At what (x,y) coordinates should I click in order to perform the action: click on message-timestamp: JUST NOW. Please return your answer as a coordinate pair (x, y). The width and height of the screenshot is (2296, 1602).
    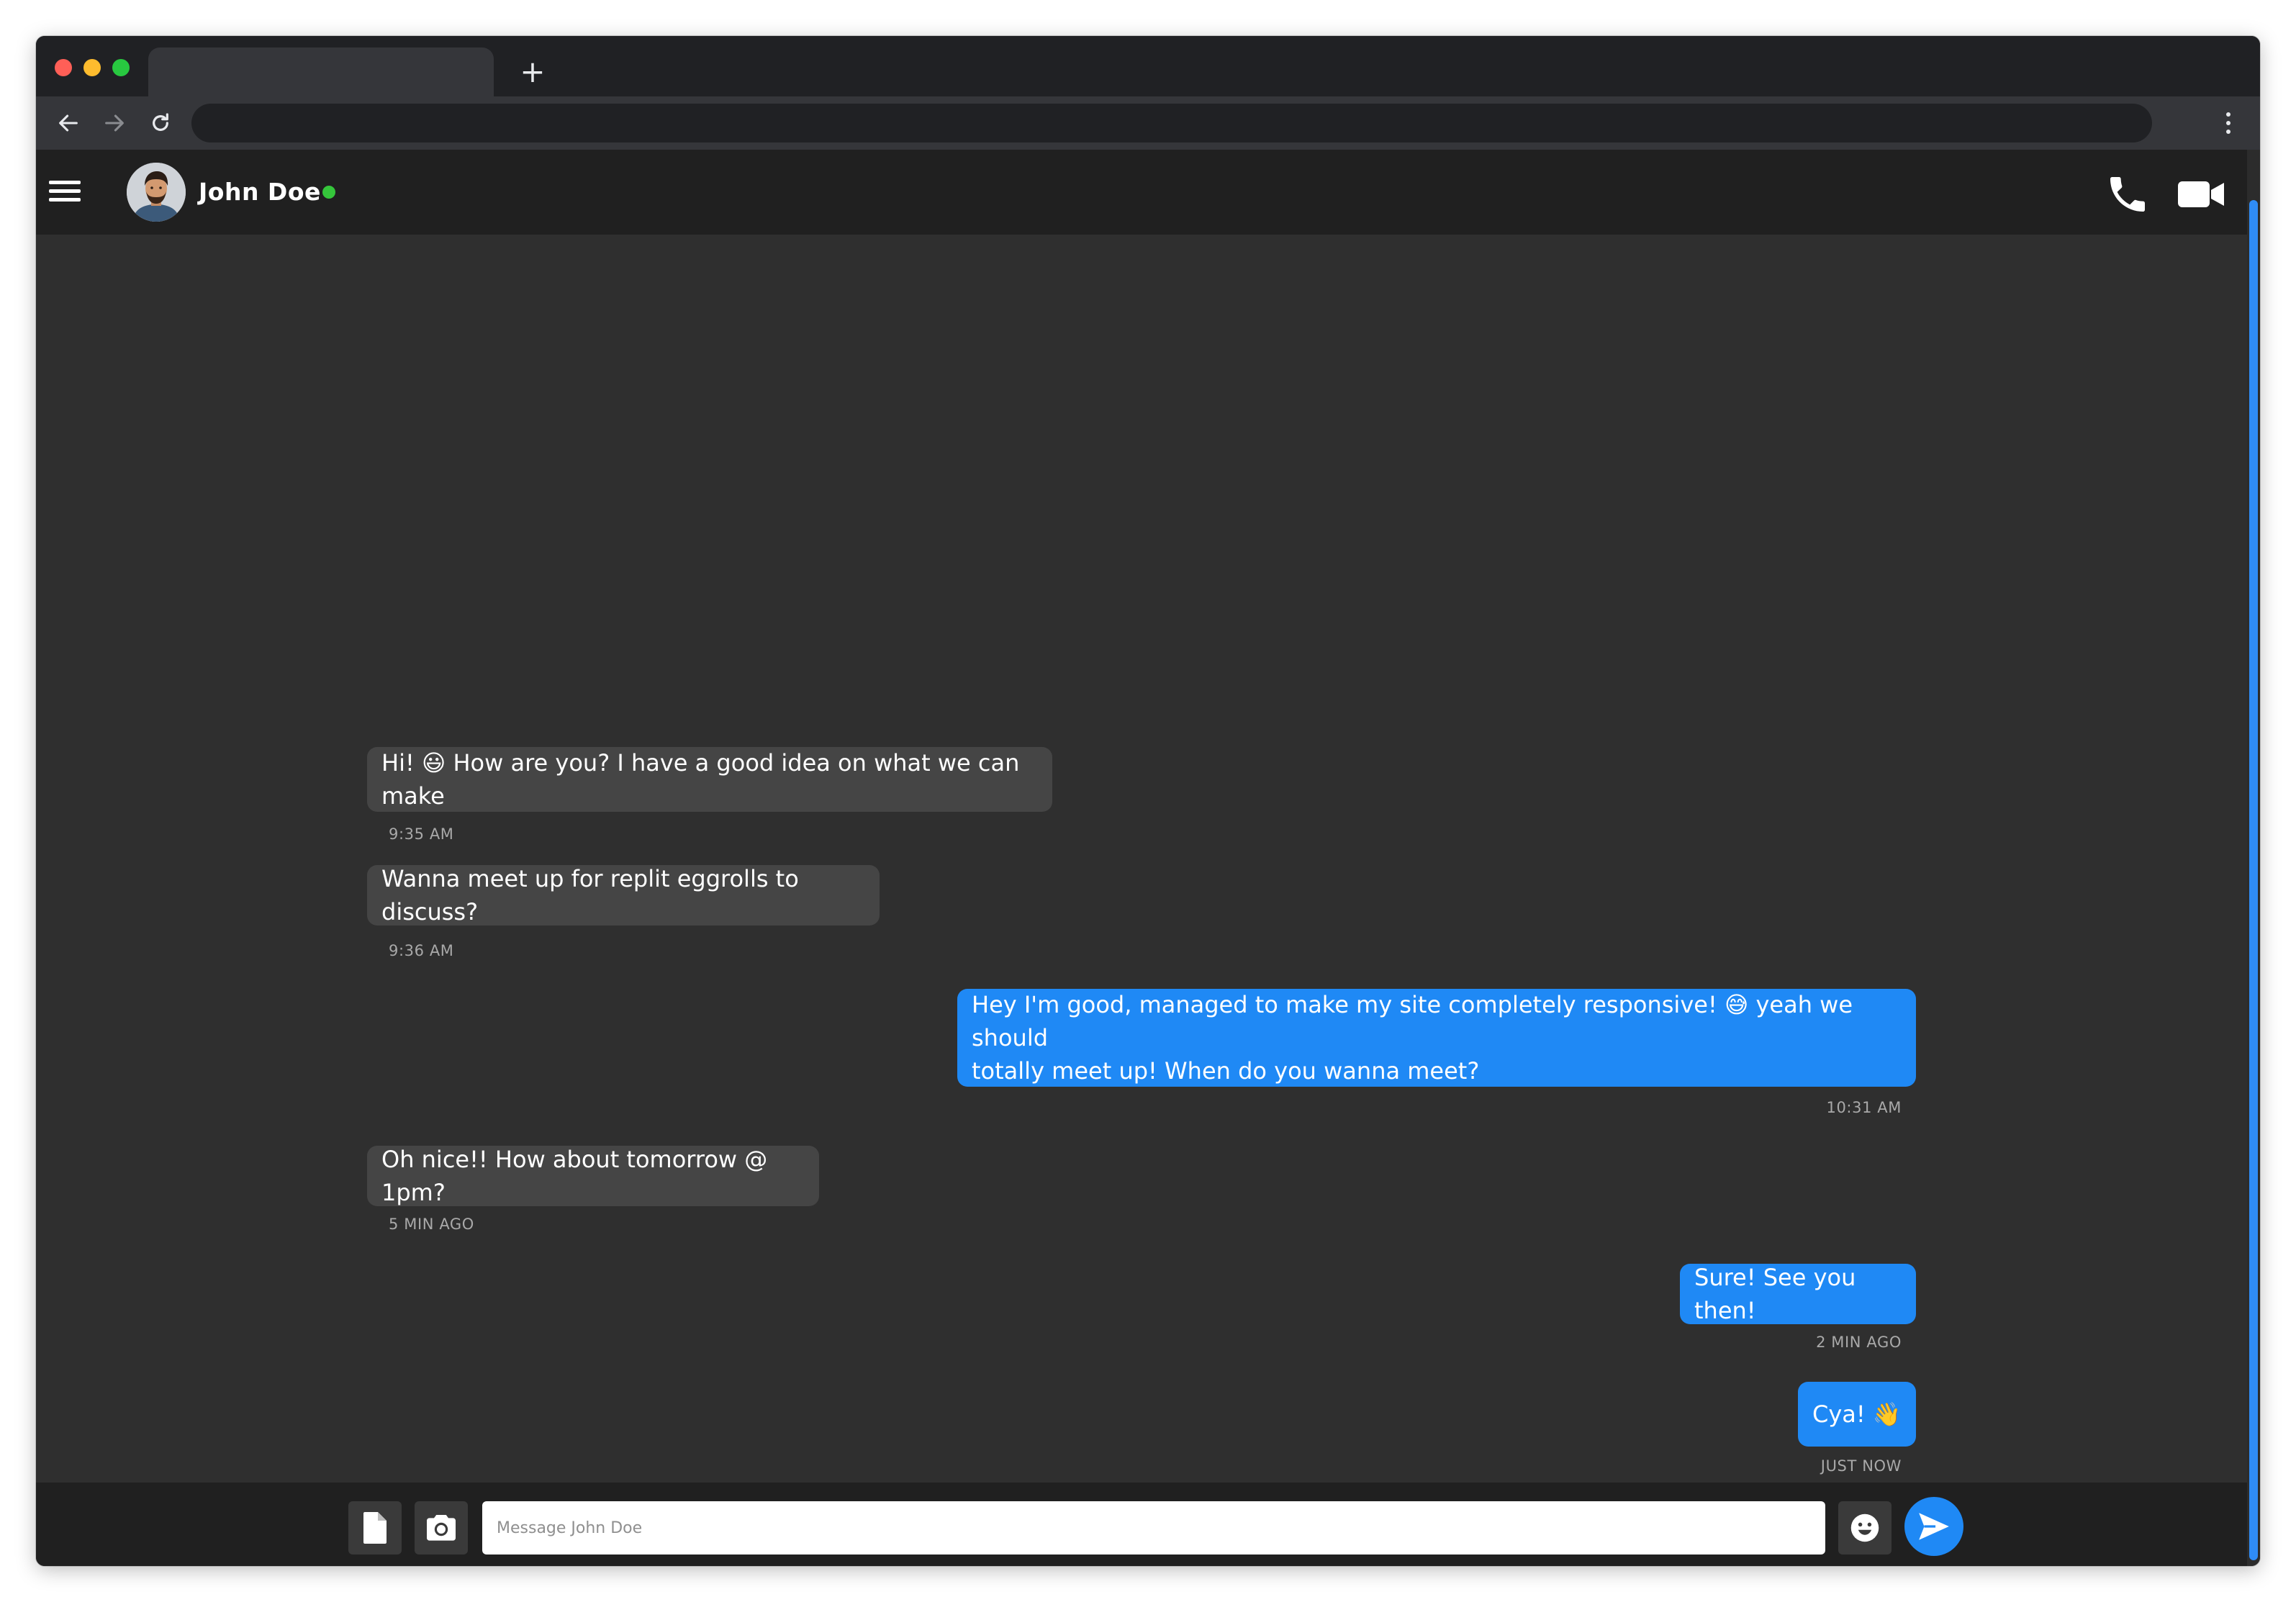
    Looking at the image, I should click on (1861, 1466).